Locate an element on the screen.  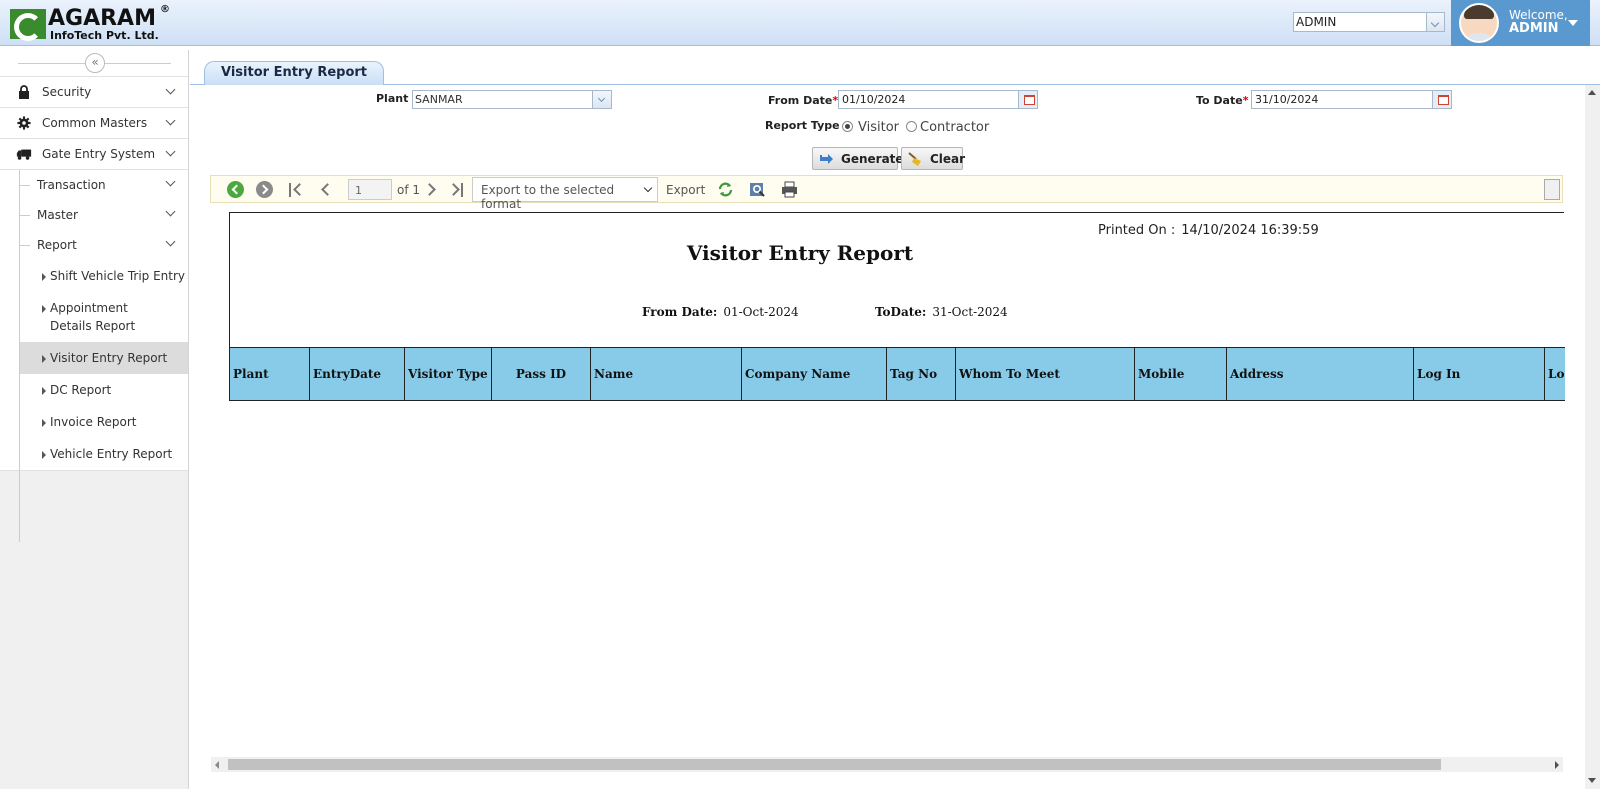
sidebar-item-label: Security is located at coordinates (67, 92).